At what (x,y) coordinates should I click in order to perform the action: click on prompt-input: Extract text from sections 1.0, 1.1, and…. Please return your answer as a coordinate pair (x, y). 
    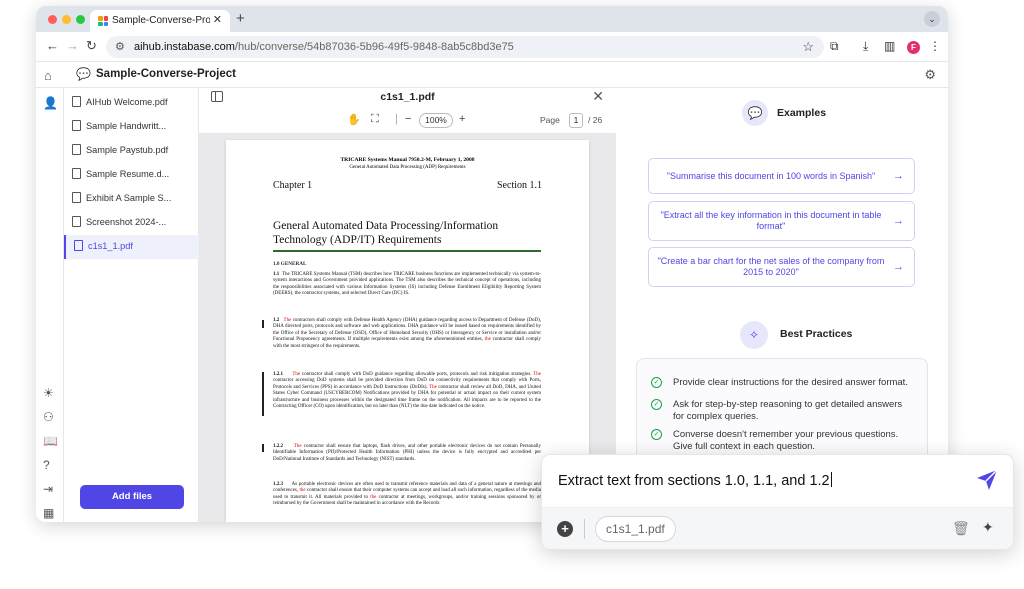
    Looking at the image, I should click on (695, 480).